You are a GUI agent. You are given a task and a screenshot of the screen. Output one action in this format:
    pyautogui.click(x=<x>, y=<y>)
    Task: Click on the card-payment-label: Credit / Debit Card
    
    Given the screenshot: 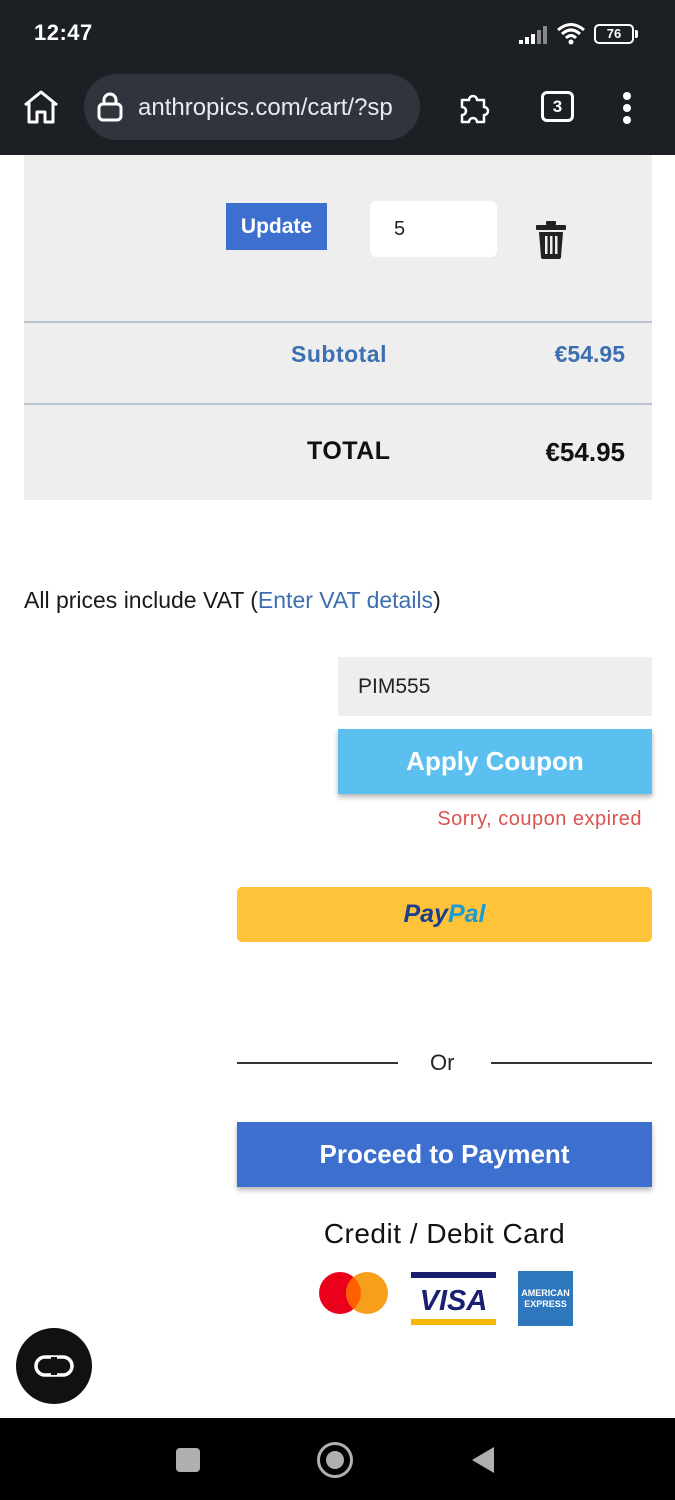 What is the action you would take?
    pyautogui.click(x=444, y=1233)
    